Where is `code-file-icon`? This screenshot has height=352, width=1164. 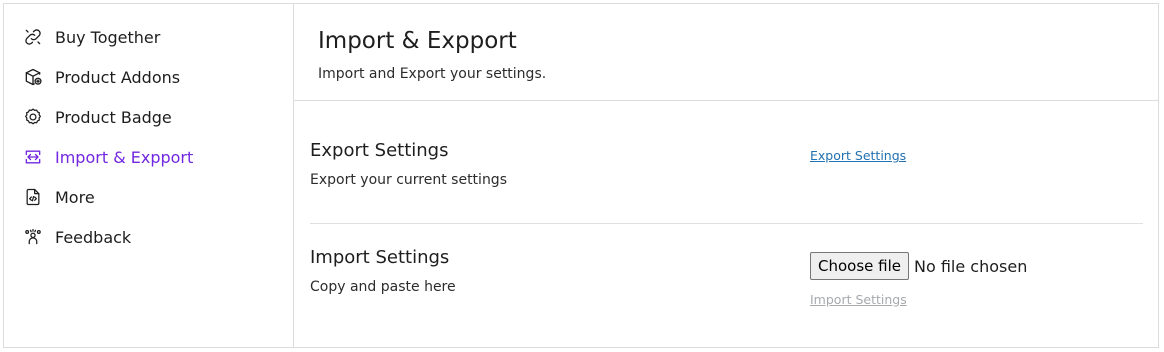
code-file-icon is located at coordinates (33, 197).